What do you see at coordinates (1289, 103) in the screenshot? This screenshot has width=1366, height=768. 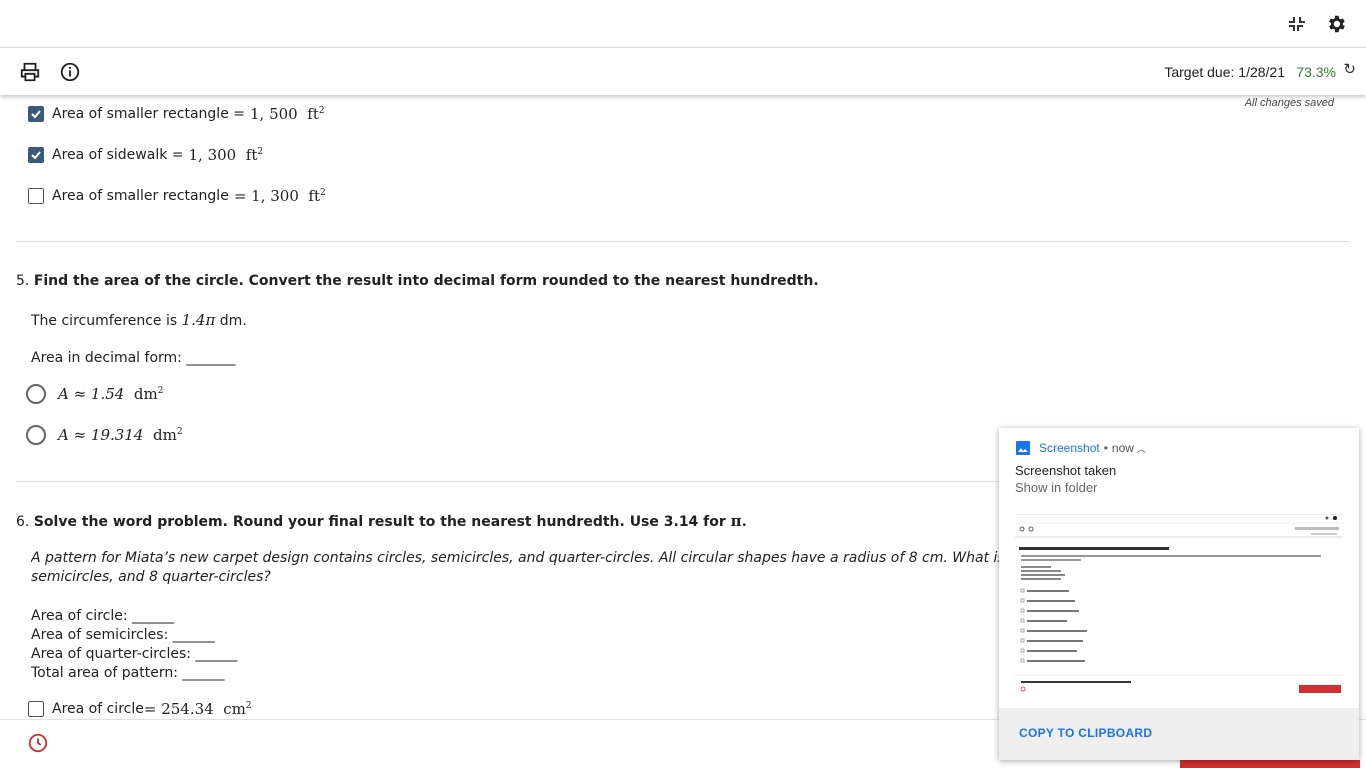 I see `save-status: All changes saved` at bounding box center [1289, 103].